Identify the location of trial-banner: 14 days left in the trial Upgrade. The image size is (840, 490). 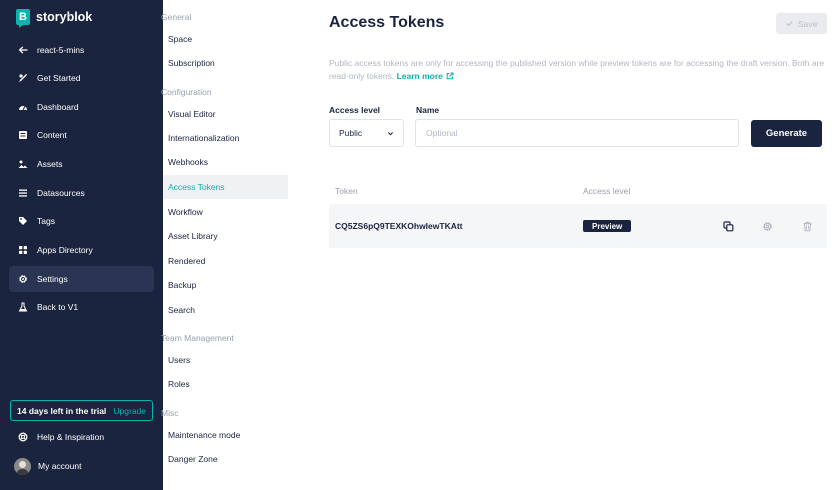
(81, 410).